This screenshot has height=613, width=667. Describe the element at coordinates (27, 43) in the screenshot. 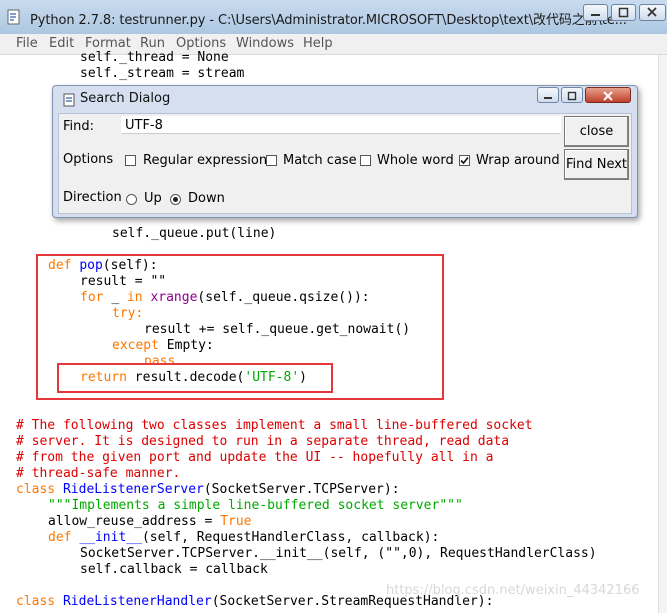

I see `menu-file: File` at that location.